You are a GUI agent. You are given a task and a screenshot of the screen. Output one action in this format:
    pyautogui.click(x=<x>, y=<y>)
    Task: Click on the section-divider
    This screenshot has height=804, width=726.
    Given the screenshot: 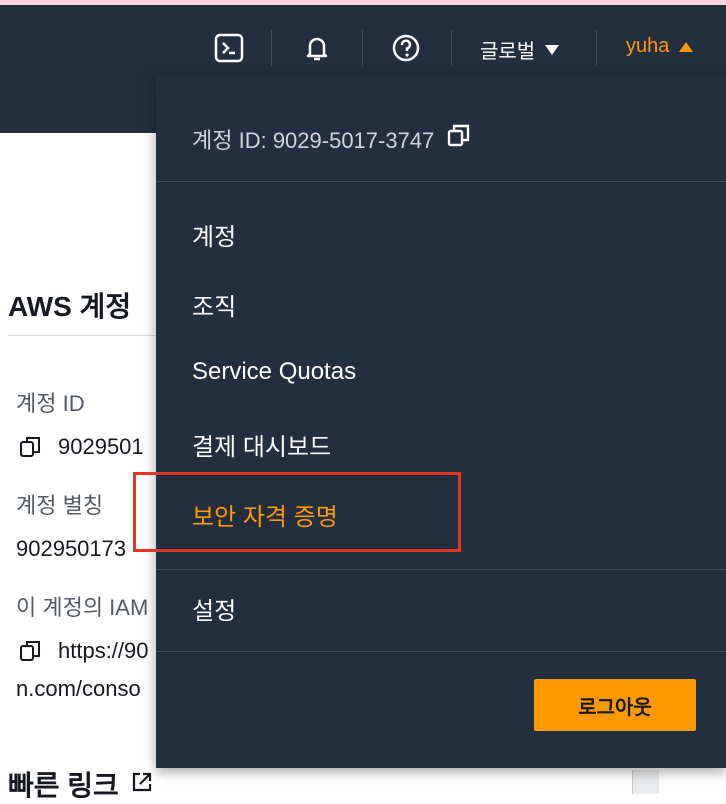 What is the action you would take?
    pyautogui.click(x=83, y=335)
    